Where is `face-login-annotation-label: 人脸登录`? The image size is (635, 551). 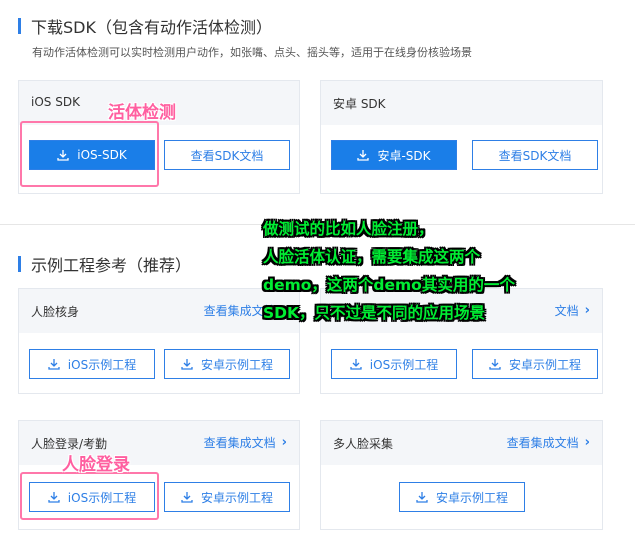
face-login-annotation-label: 人脸登录 is located at coordinates (96, 465).